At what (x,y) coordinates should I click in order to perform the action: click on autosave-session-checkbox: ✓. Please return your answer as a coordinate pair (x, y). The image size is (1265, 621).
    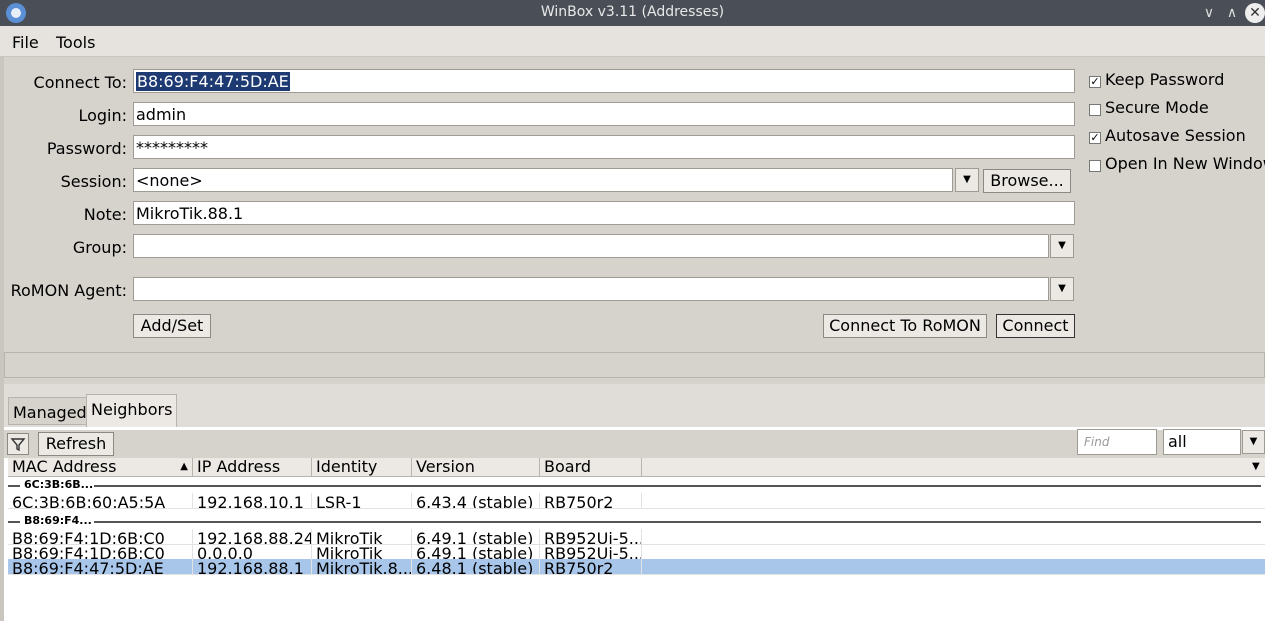
    Looking at the image, I should click on (1095, 138).